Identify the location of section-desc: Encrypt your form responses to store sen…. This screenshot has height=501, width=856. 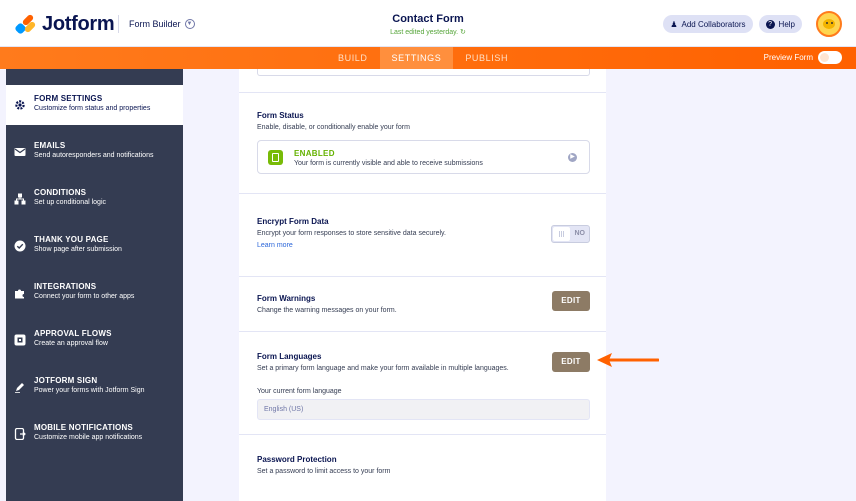
(351, 233).